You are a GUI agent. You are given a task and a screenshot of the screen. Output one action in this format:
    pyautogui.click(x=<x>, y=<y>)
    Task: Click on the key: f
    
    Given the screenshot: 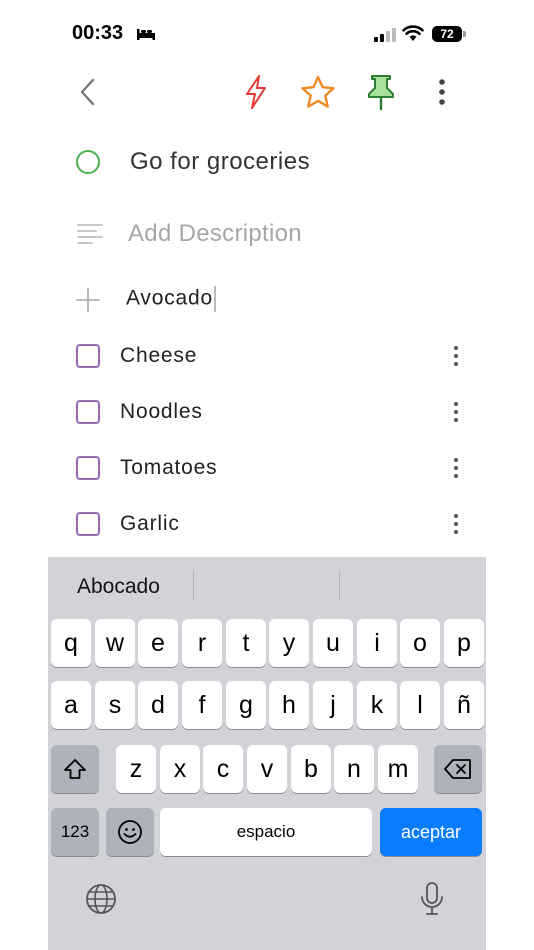 What is the action you would take?
    pyautogui.click(x=202, y=705)
    